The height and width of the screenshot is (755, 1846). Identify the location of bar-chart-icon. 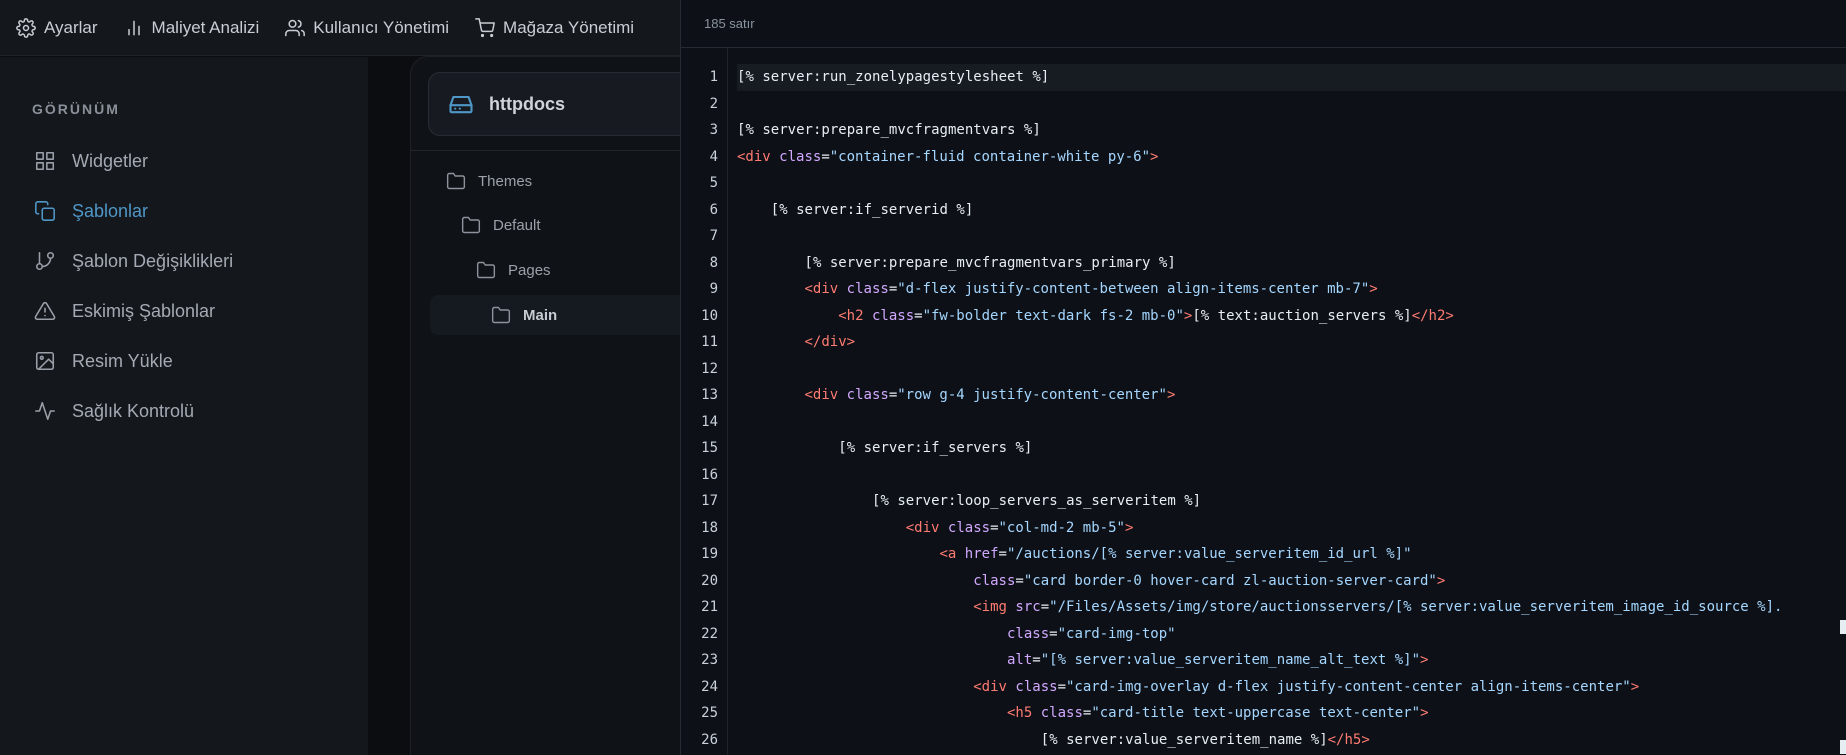
(133, 27).